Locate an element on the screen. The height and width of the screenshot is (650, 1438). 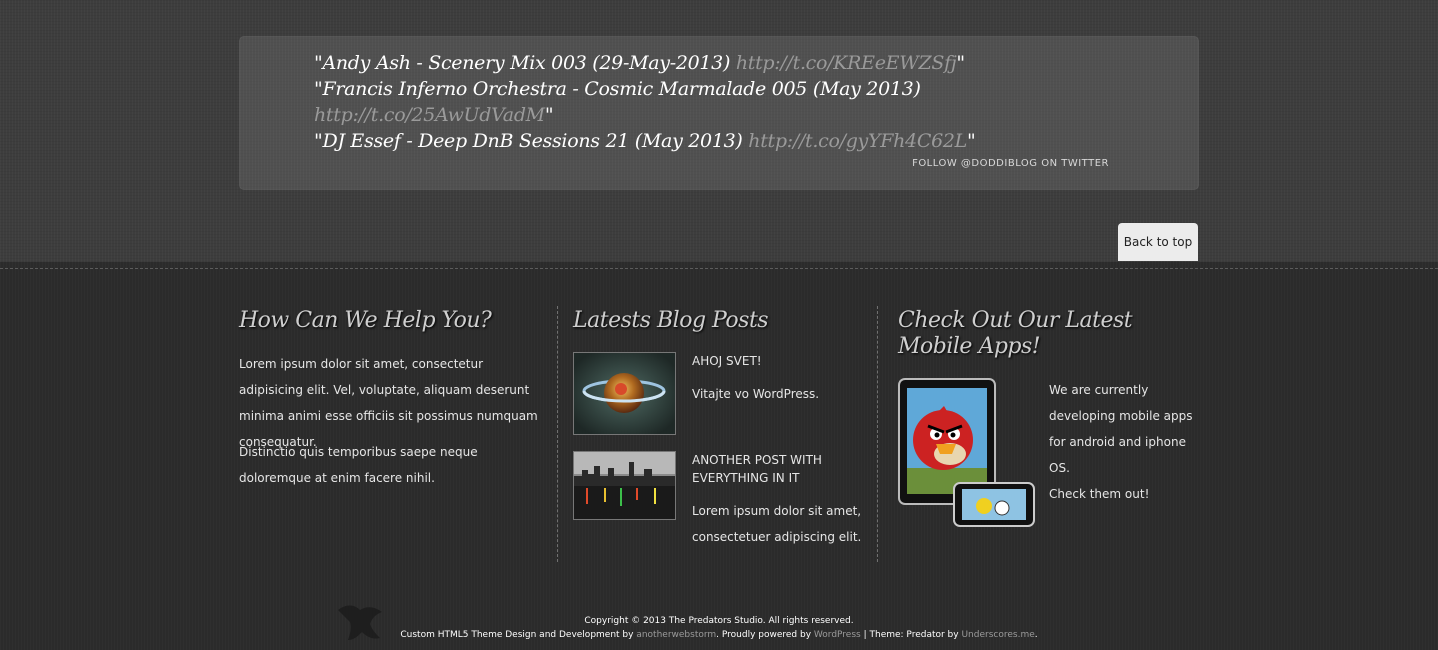
apps-heading: Check Out Our Latest Mobile Apps! is located at coordinates (1015, 333).